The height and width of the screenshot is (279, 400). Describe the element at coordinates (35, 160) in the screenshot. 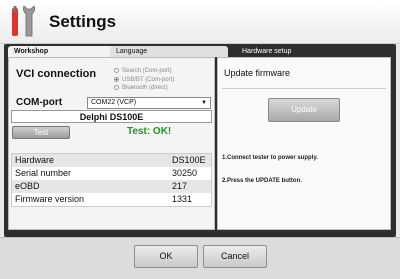

I see `row-key: Hardware` at that location.